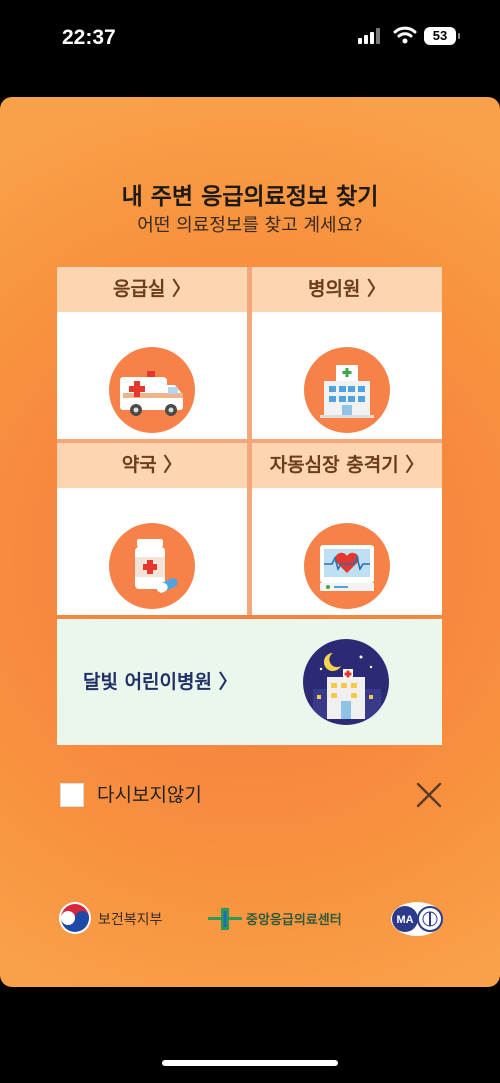 Image resolution: width=500 pixels, height=1083 pixels. What do you see at coordinates (152, 566) in the screenshot?
I see `pill-bottle-icon` at bounding box center [152, 566].